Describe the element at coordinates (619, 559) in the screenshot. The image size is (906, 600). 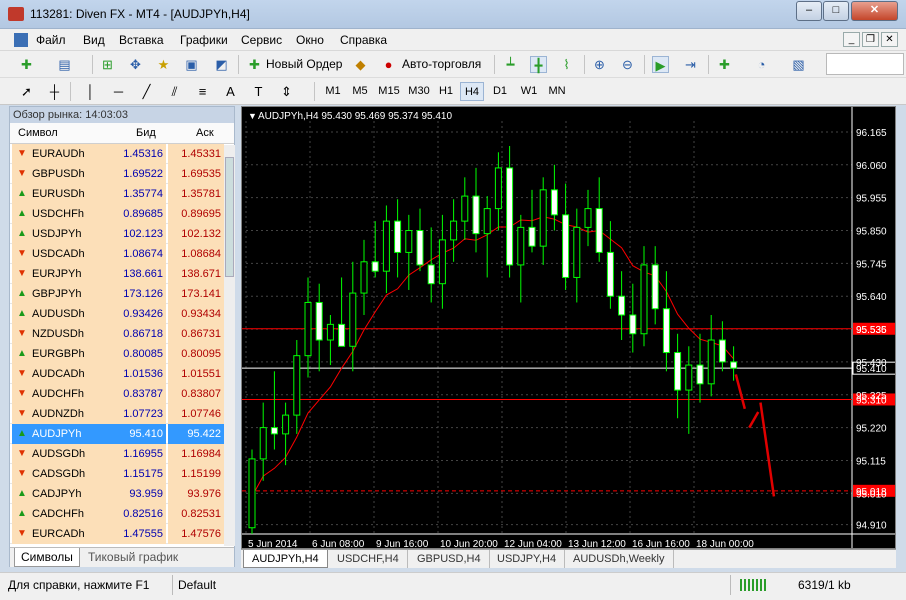
I see `tab-chart-audusdh-weekly: AUDUSDh,Weekly` at that location.